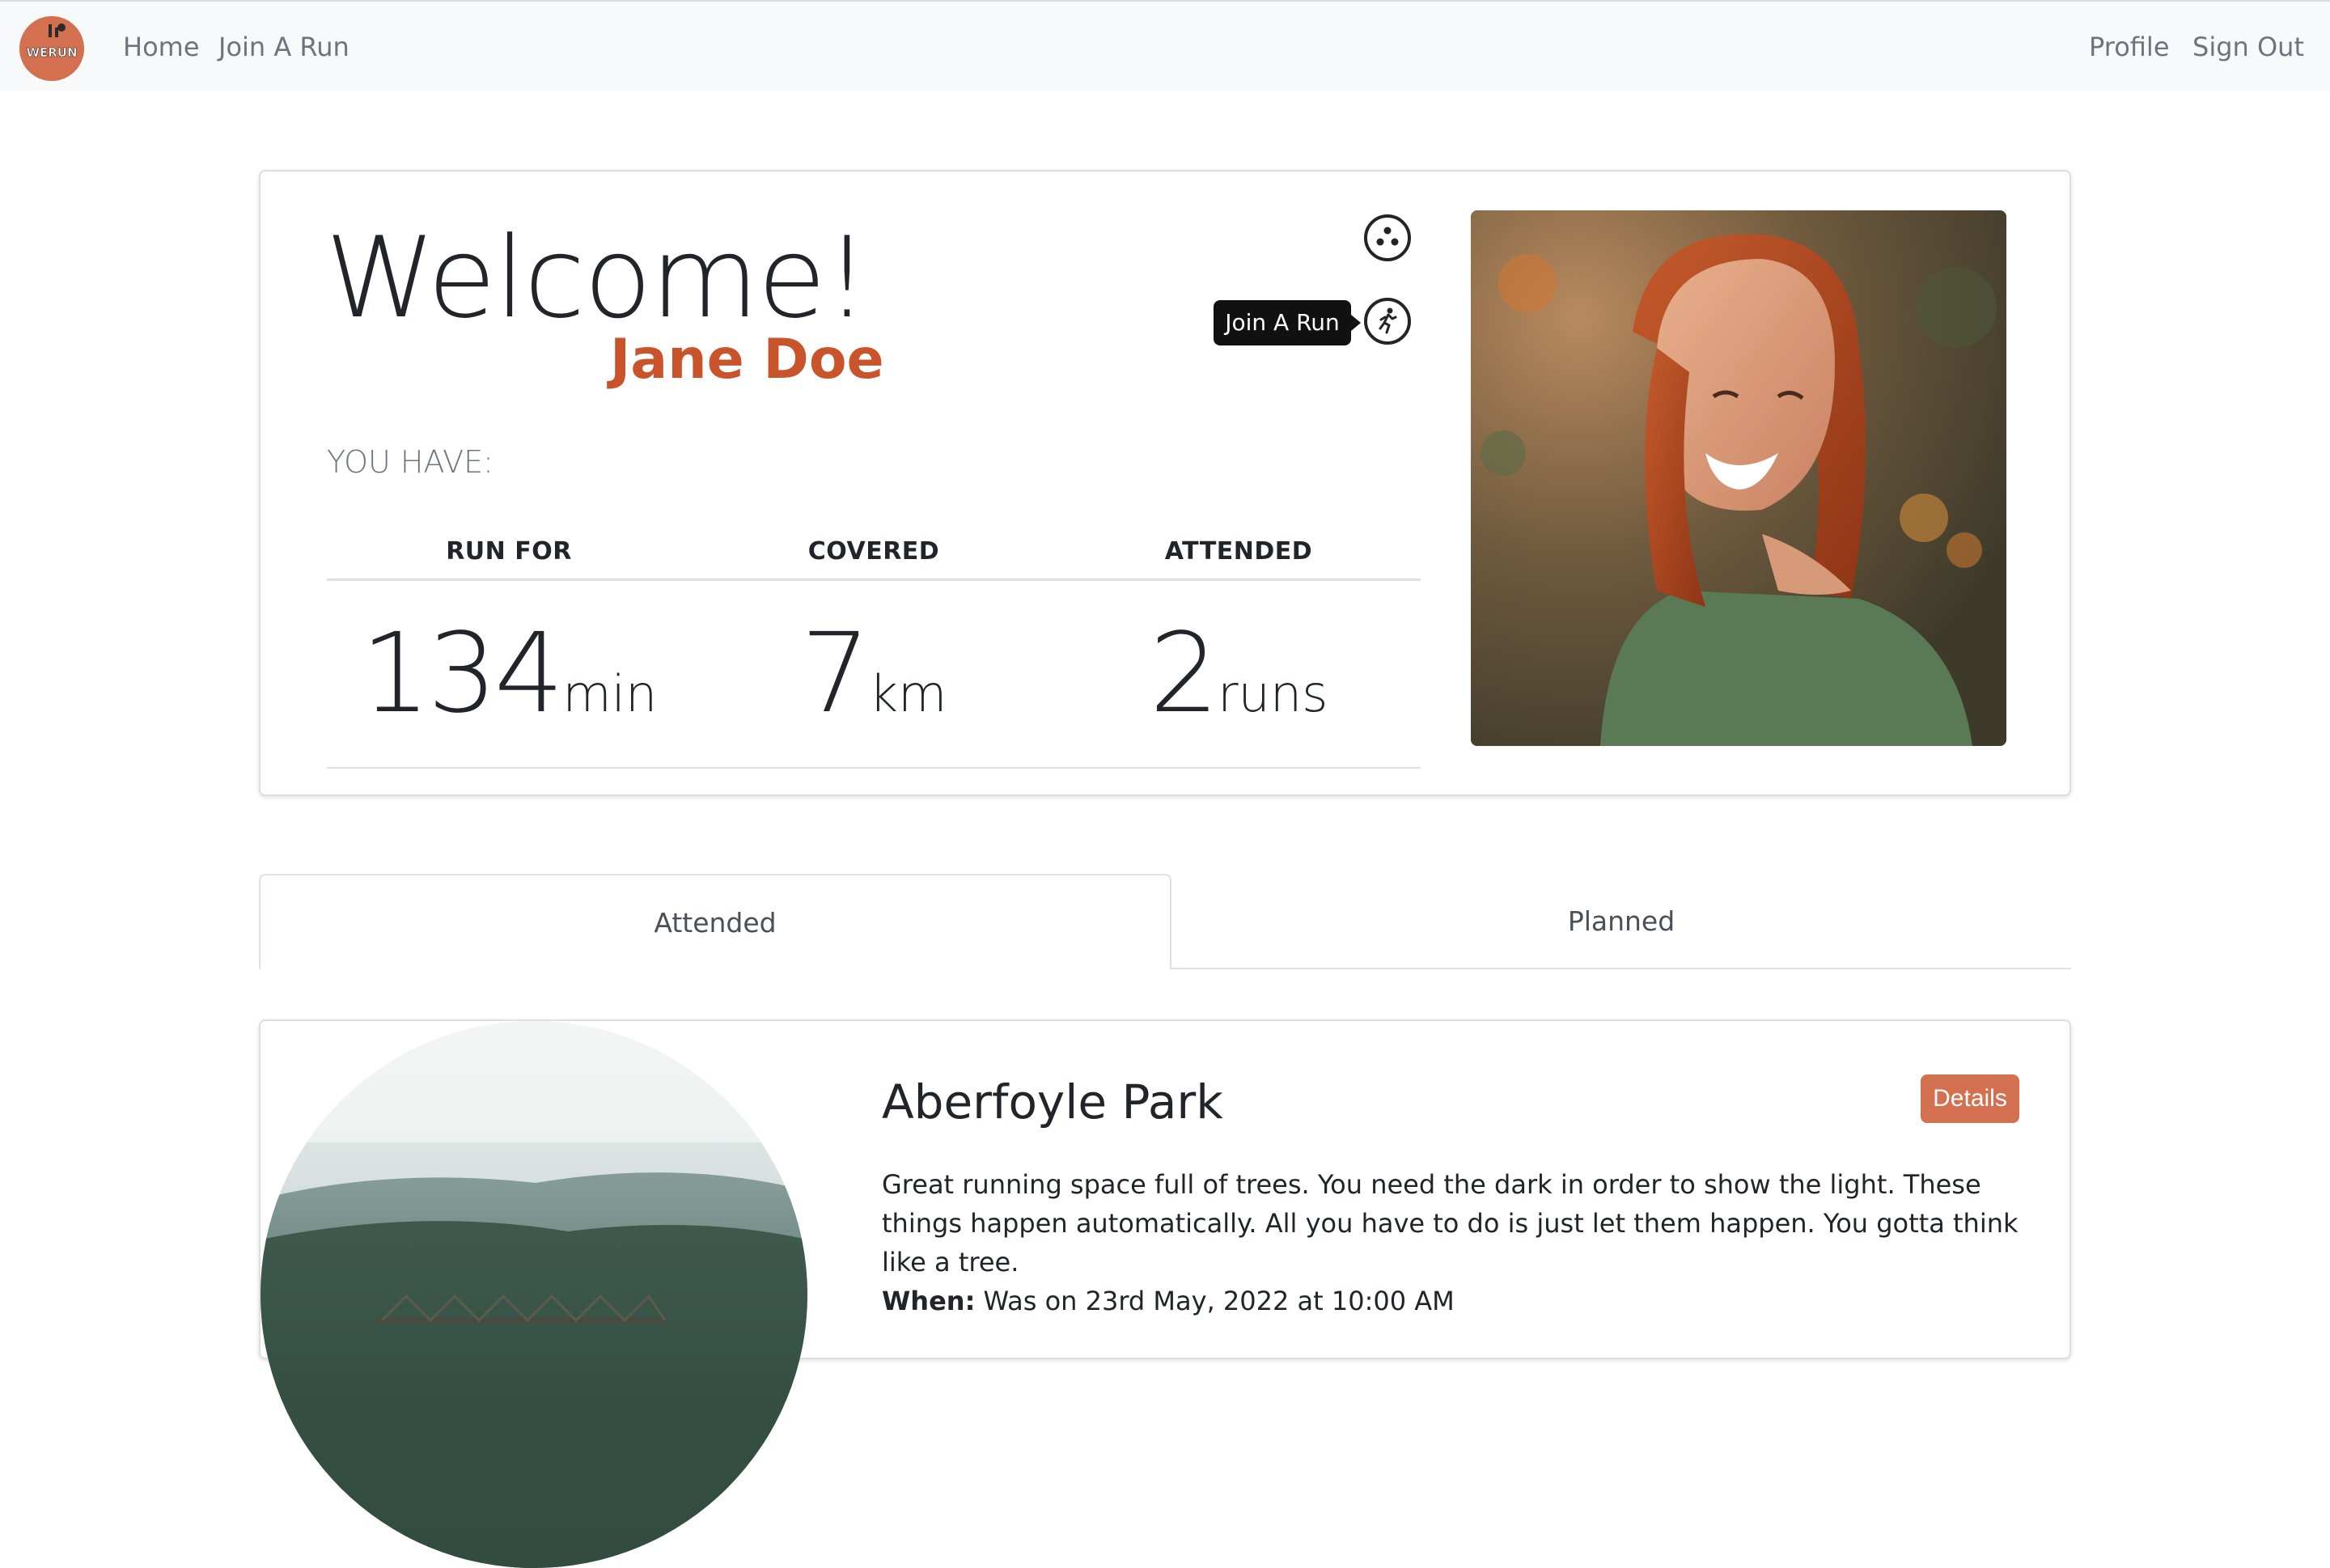 This screenshot has height=1568, width=2330. I want to click on run-location-image, so click(534, 1295).